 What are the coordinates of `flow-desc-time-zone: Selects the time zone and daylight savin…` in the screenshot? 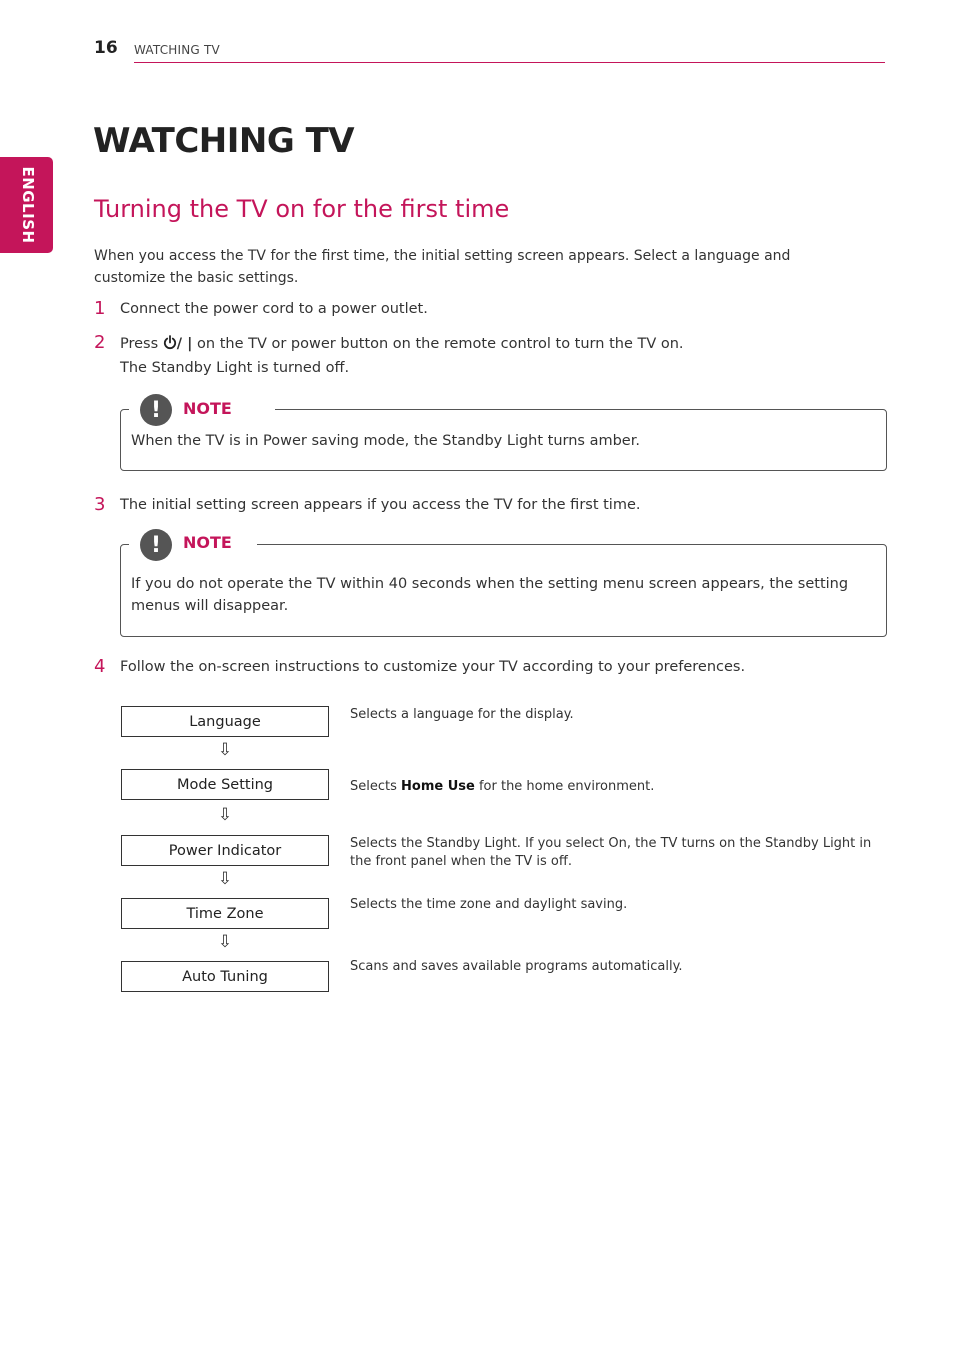 It's located at (489, 904).